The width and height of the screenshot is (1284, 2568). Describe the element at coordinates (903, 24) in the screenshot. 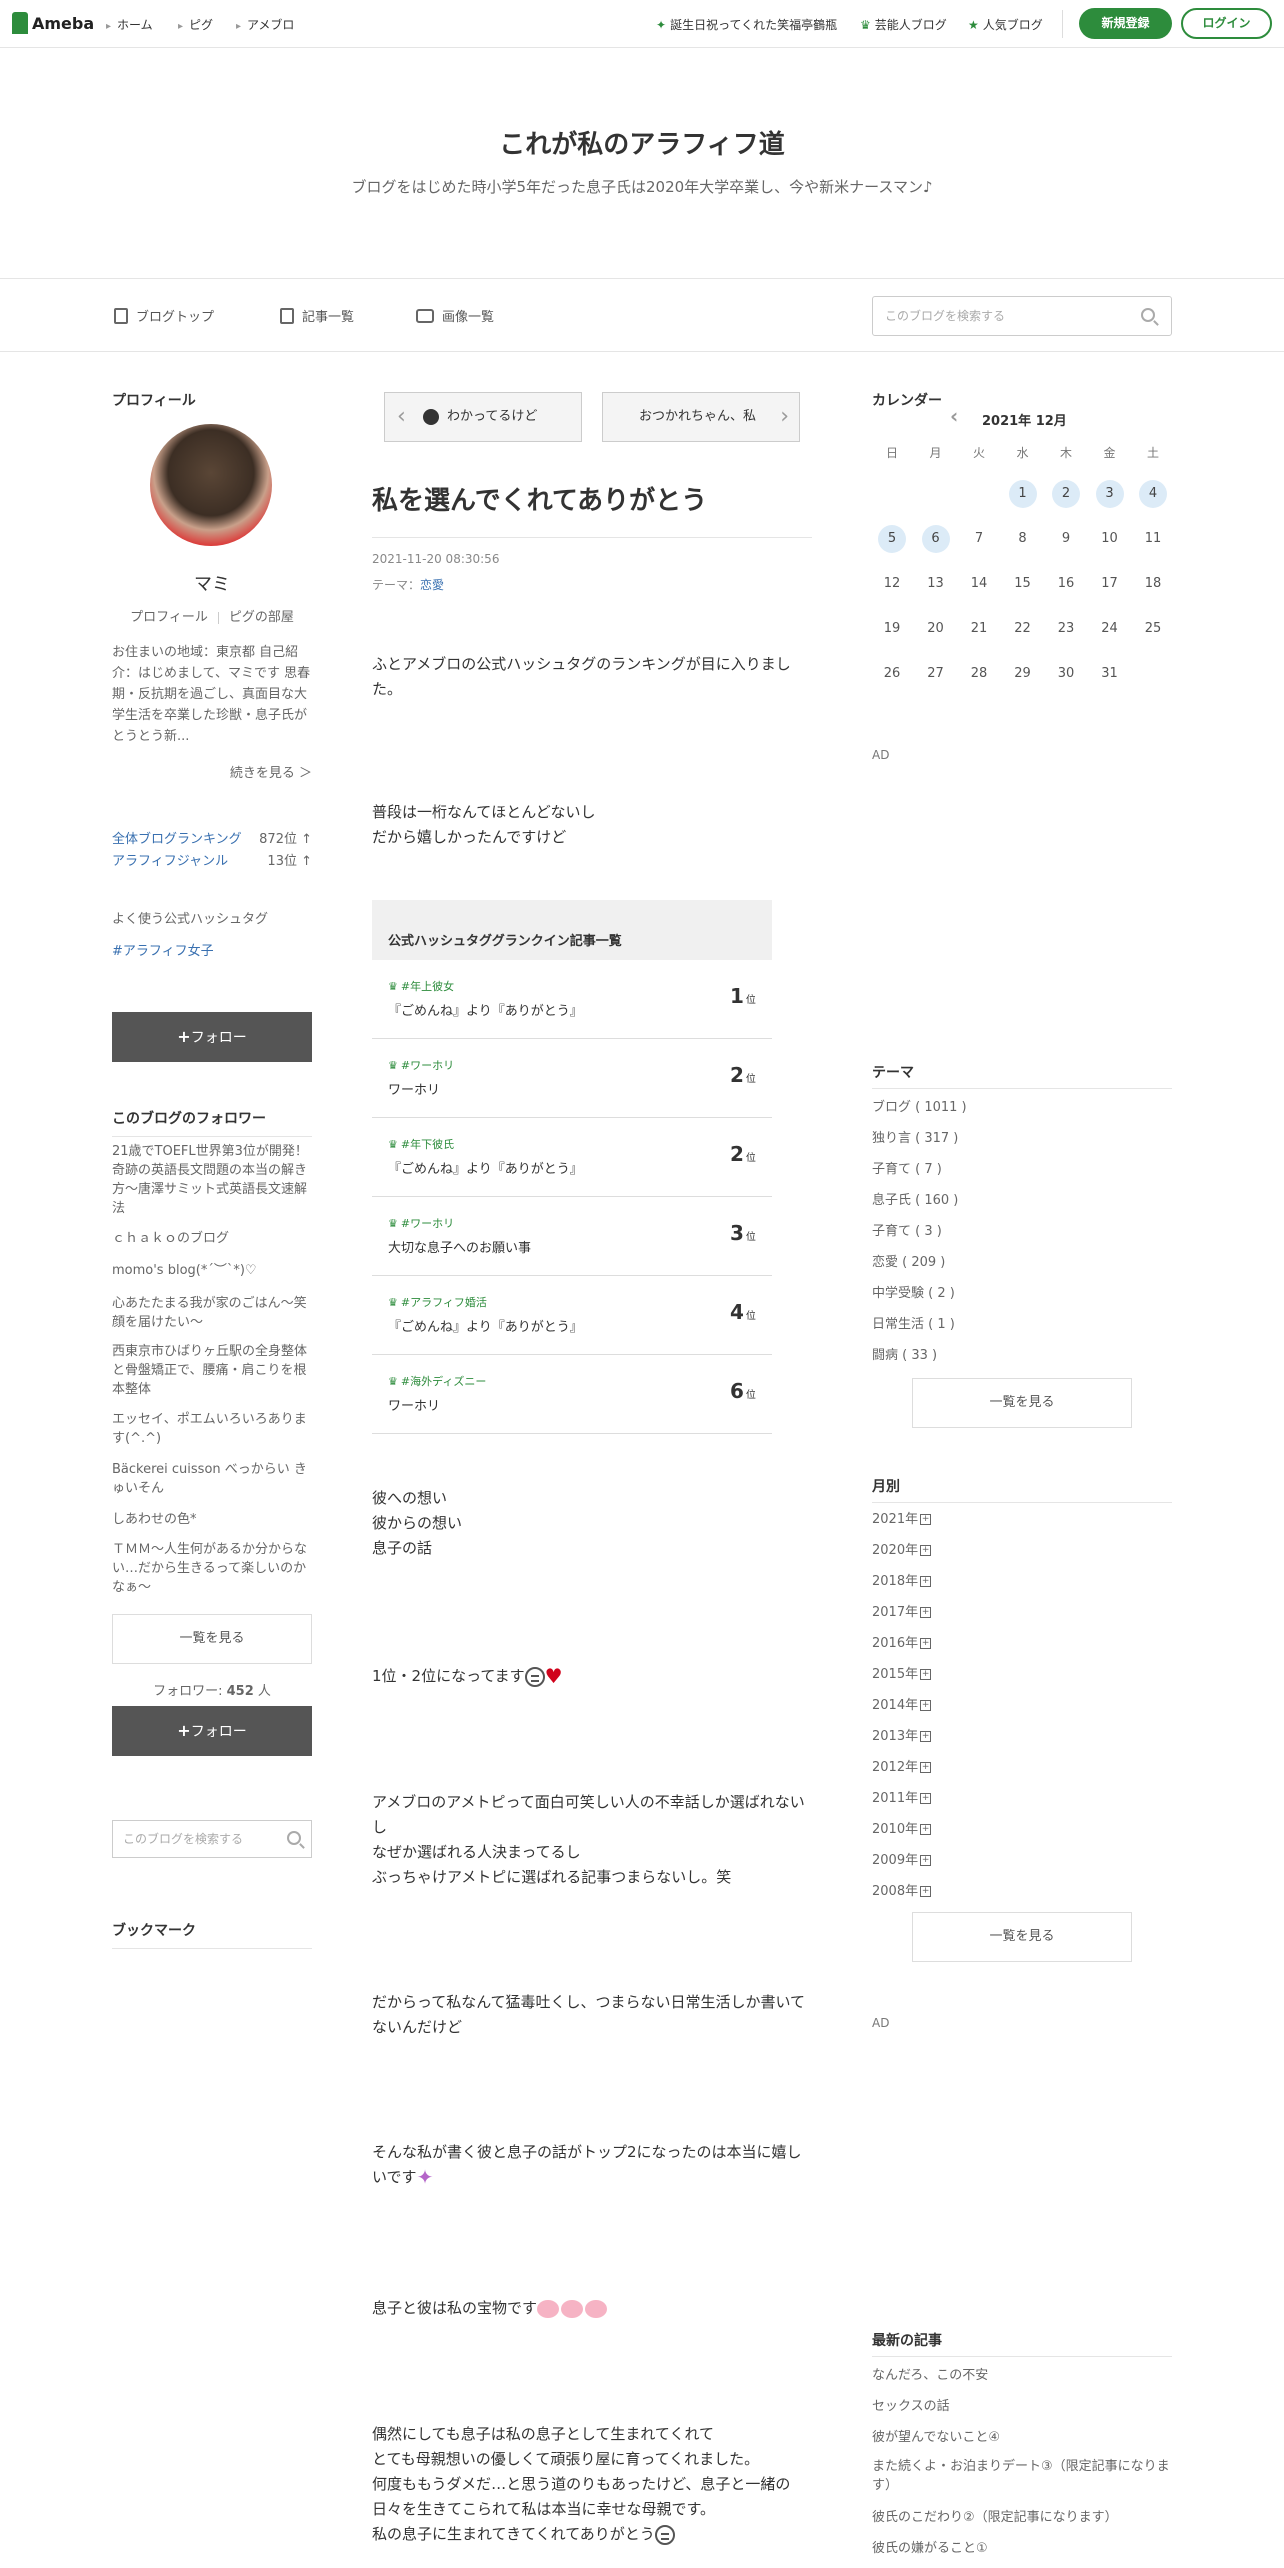

I see `nav-celebrity-blog: ♛ 芸能人ブログ` at that location.